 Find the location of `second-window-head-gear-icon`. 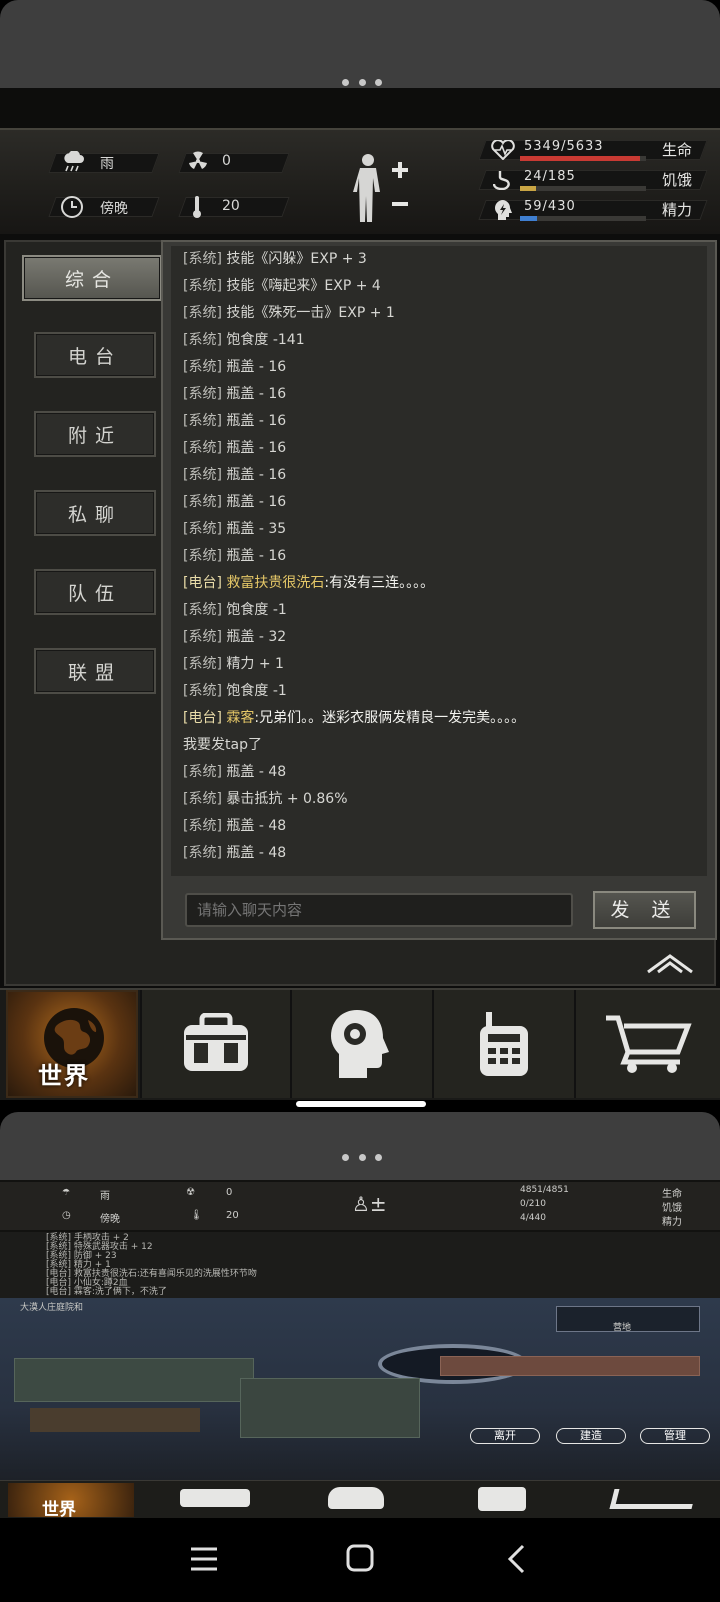

second-window-head-gear-icon is located at coordinates (356, 1498).